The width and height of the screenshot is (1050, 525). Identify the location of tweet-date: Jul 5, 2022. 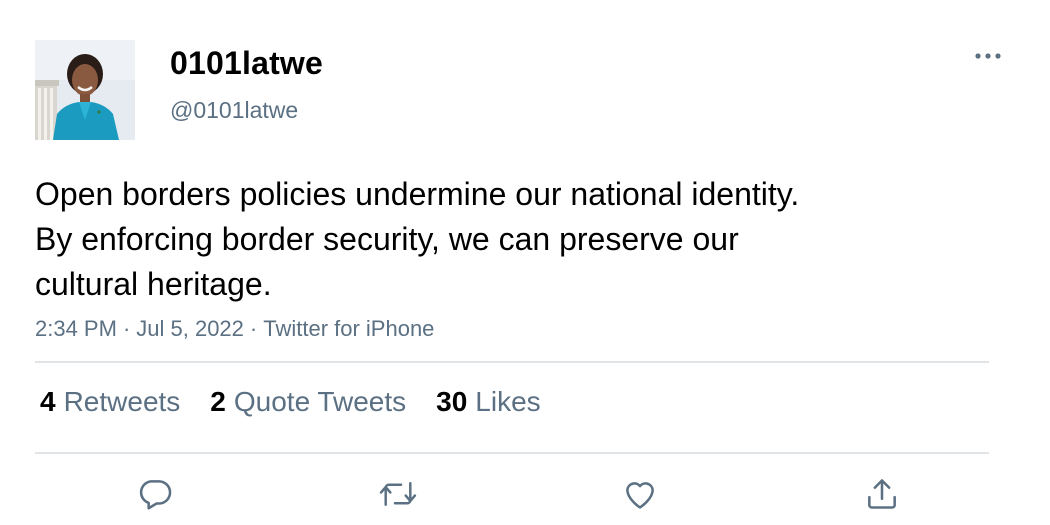
(190, 328).